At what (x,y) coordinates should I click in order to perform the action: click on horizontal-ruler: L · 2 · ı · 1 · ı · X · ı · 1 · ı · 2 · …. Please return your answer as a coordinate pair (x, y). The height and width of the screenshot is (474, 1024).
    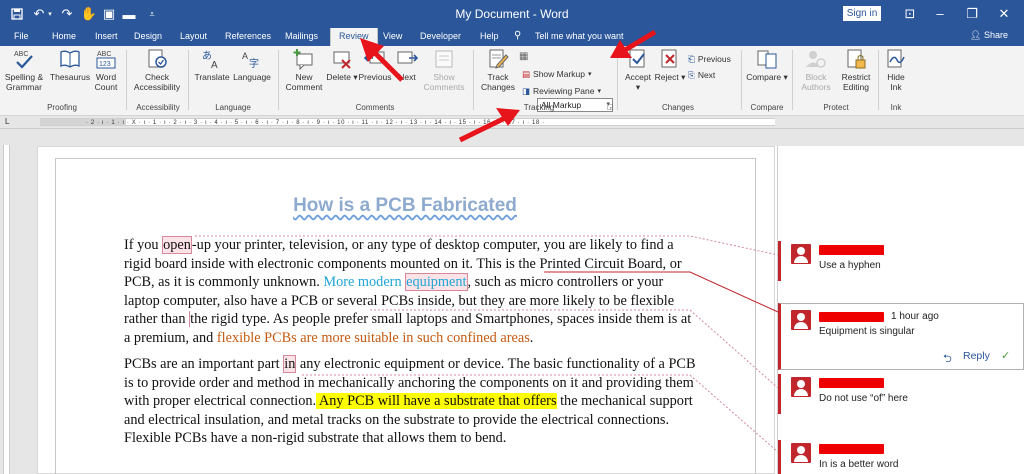
    Looking at the image, I should click on (512, 122).